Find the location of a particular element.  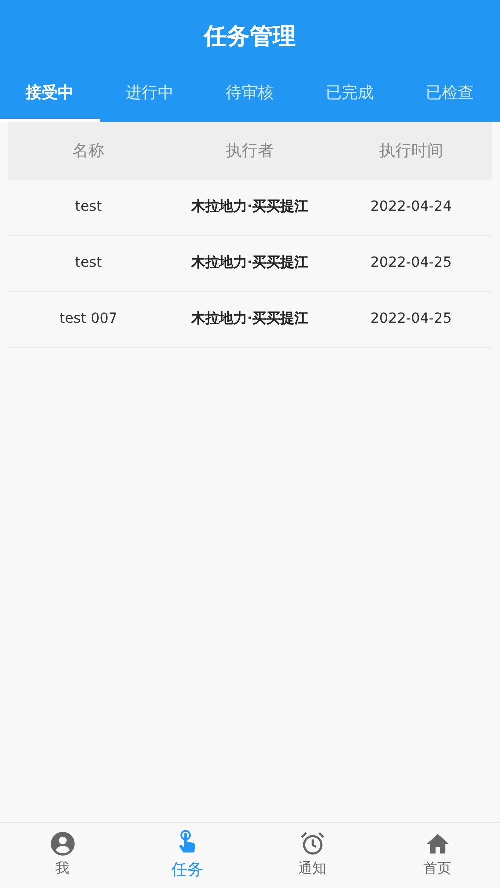

column-header: 执行时间 is located at coordinates (411, 151).